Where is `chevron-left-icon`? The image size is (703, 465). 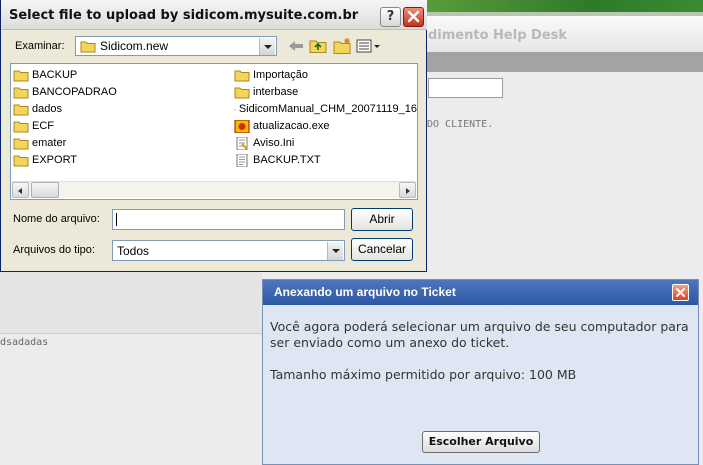 chevron-left-icon is located at coordinates (20, 191).